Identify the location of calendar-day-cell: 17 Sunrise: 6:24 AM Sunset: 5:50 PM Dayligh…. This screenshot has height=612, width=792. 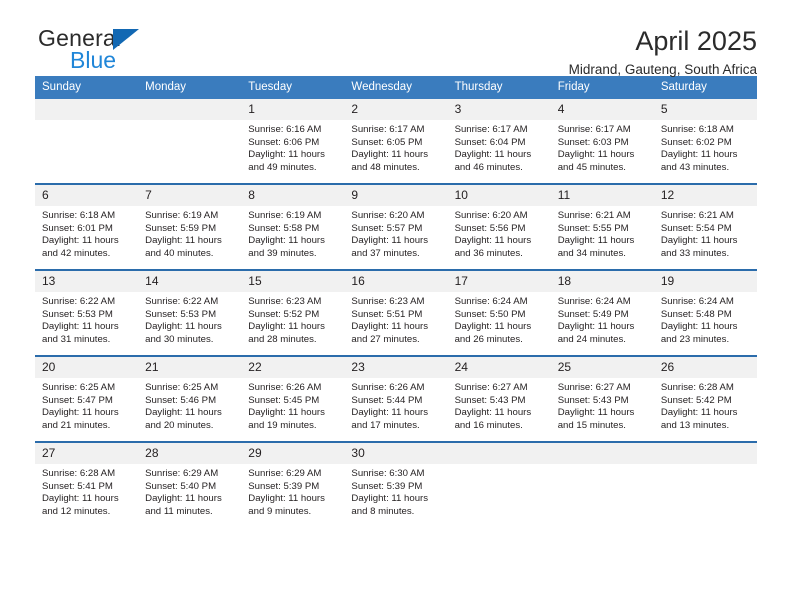
(499, 312).